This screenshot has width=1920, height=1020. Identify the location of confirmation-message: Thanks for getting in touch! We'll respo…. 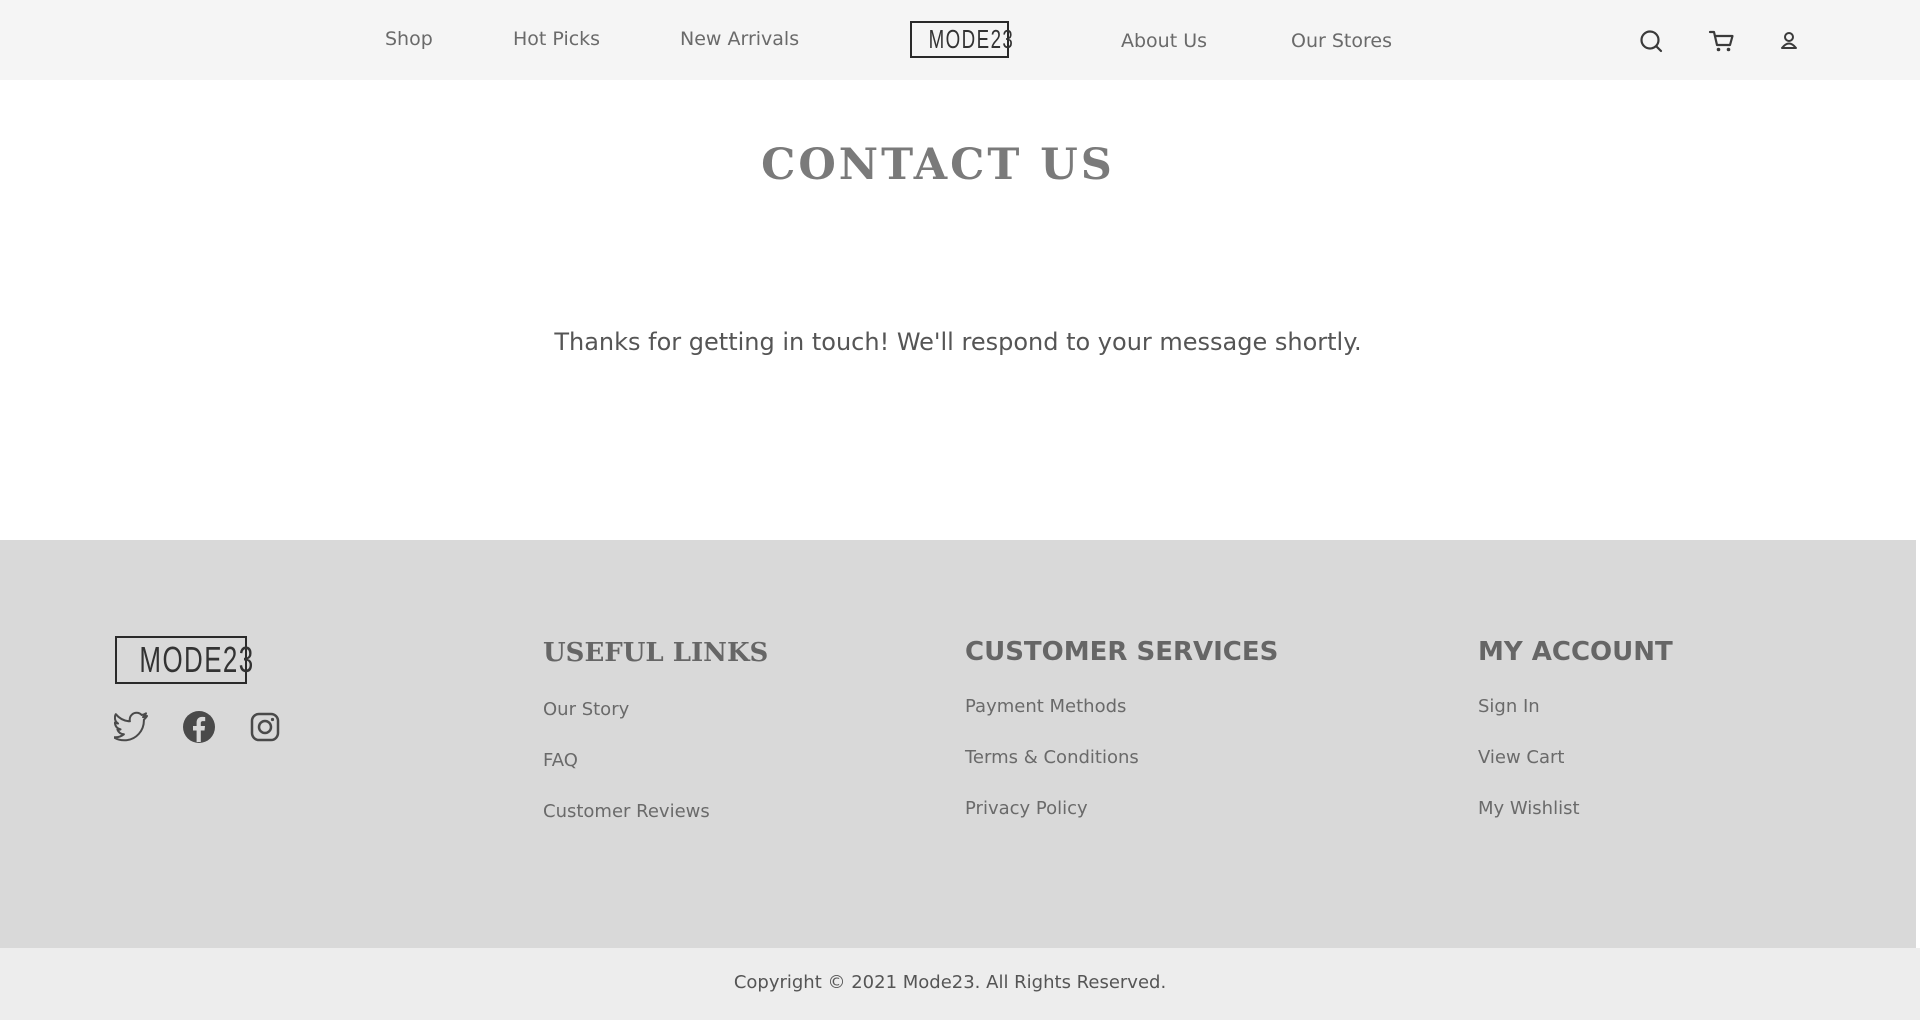
(958, 342).